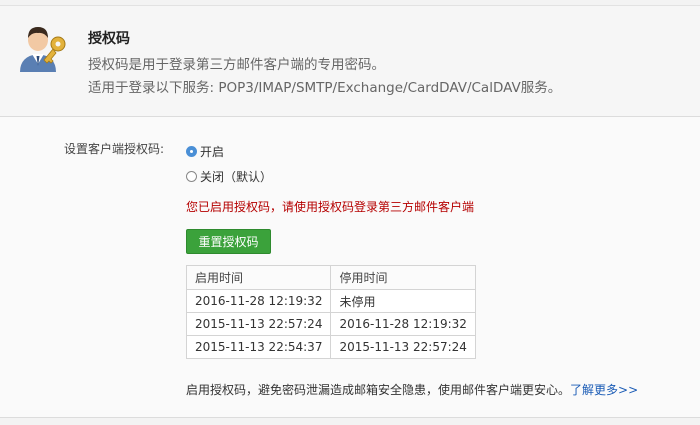 This screenshot has width=700, height=425. What do you see at coordinates (236, 177) in the screenshot?
I see `radio-label-disable: 关闭（默认）` at bounding box center [236, 177].